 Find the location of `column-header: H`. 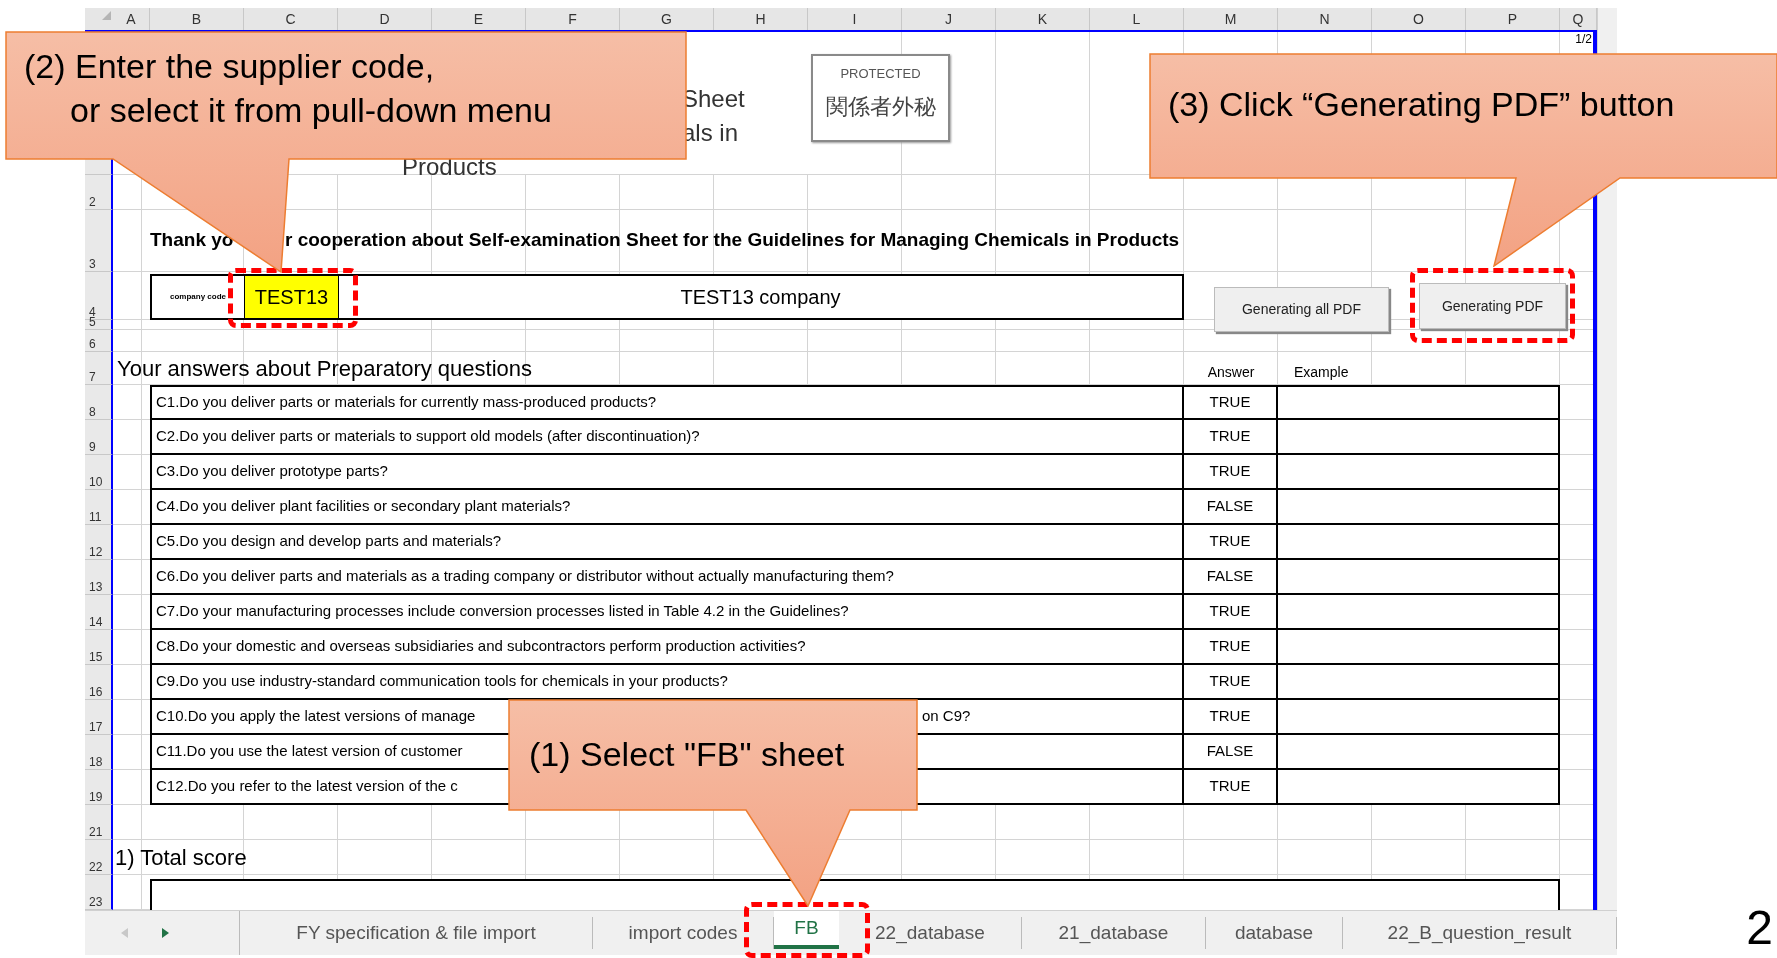

column-header: H is located at coordinates (760, 19).